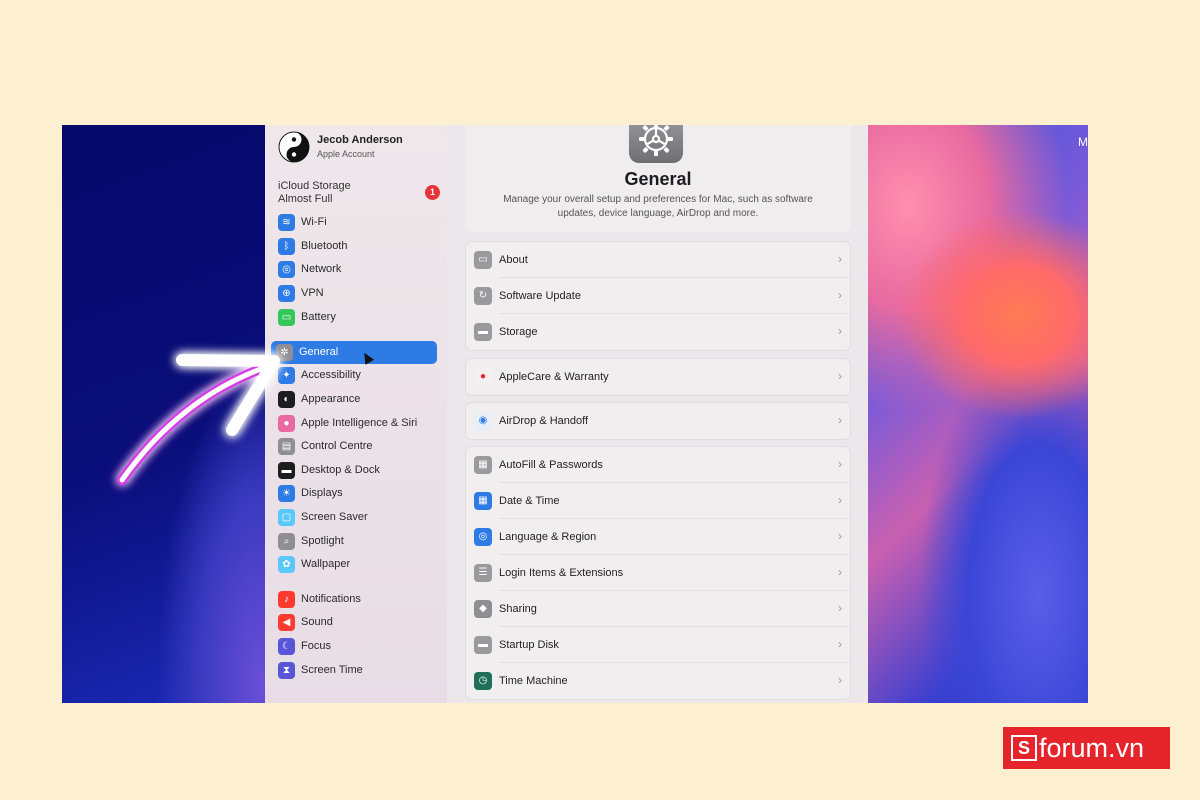 The width and height of the screenshot is (1200, 800). I want to click on sforum-logo: S forum.vn, so click(1086, 748).